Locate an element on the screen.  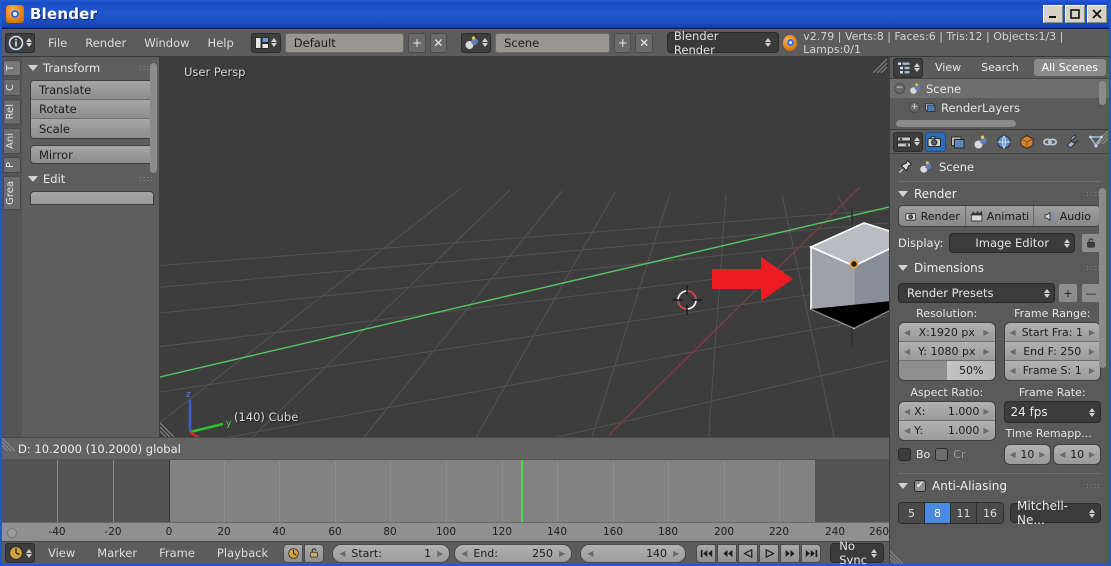
frame-start-field: ◀ Start Fra: 1 ▶ is located at coordinates (1052, 332).